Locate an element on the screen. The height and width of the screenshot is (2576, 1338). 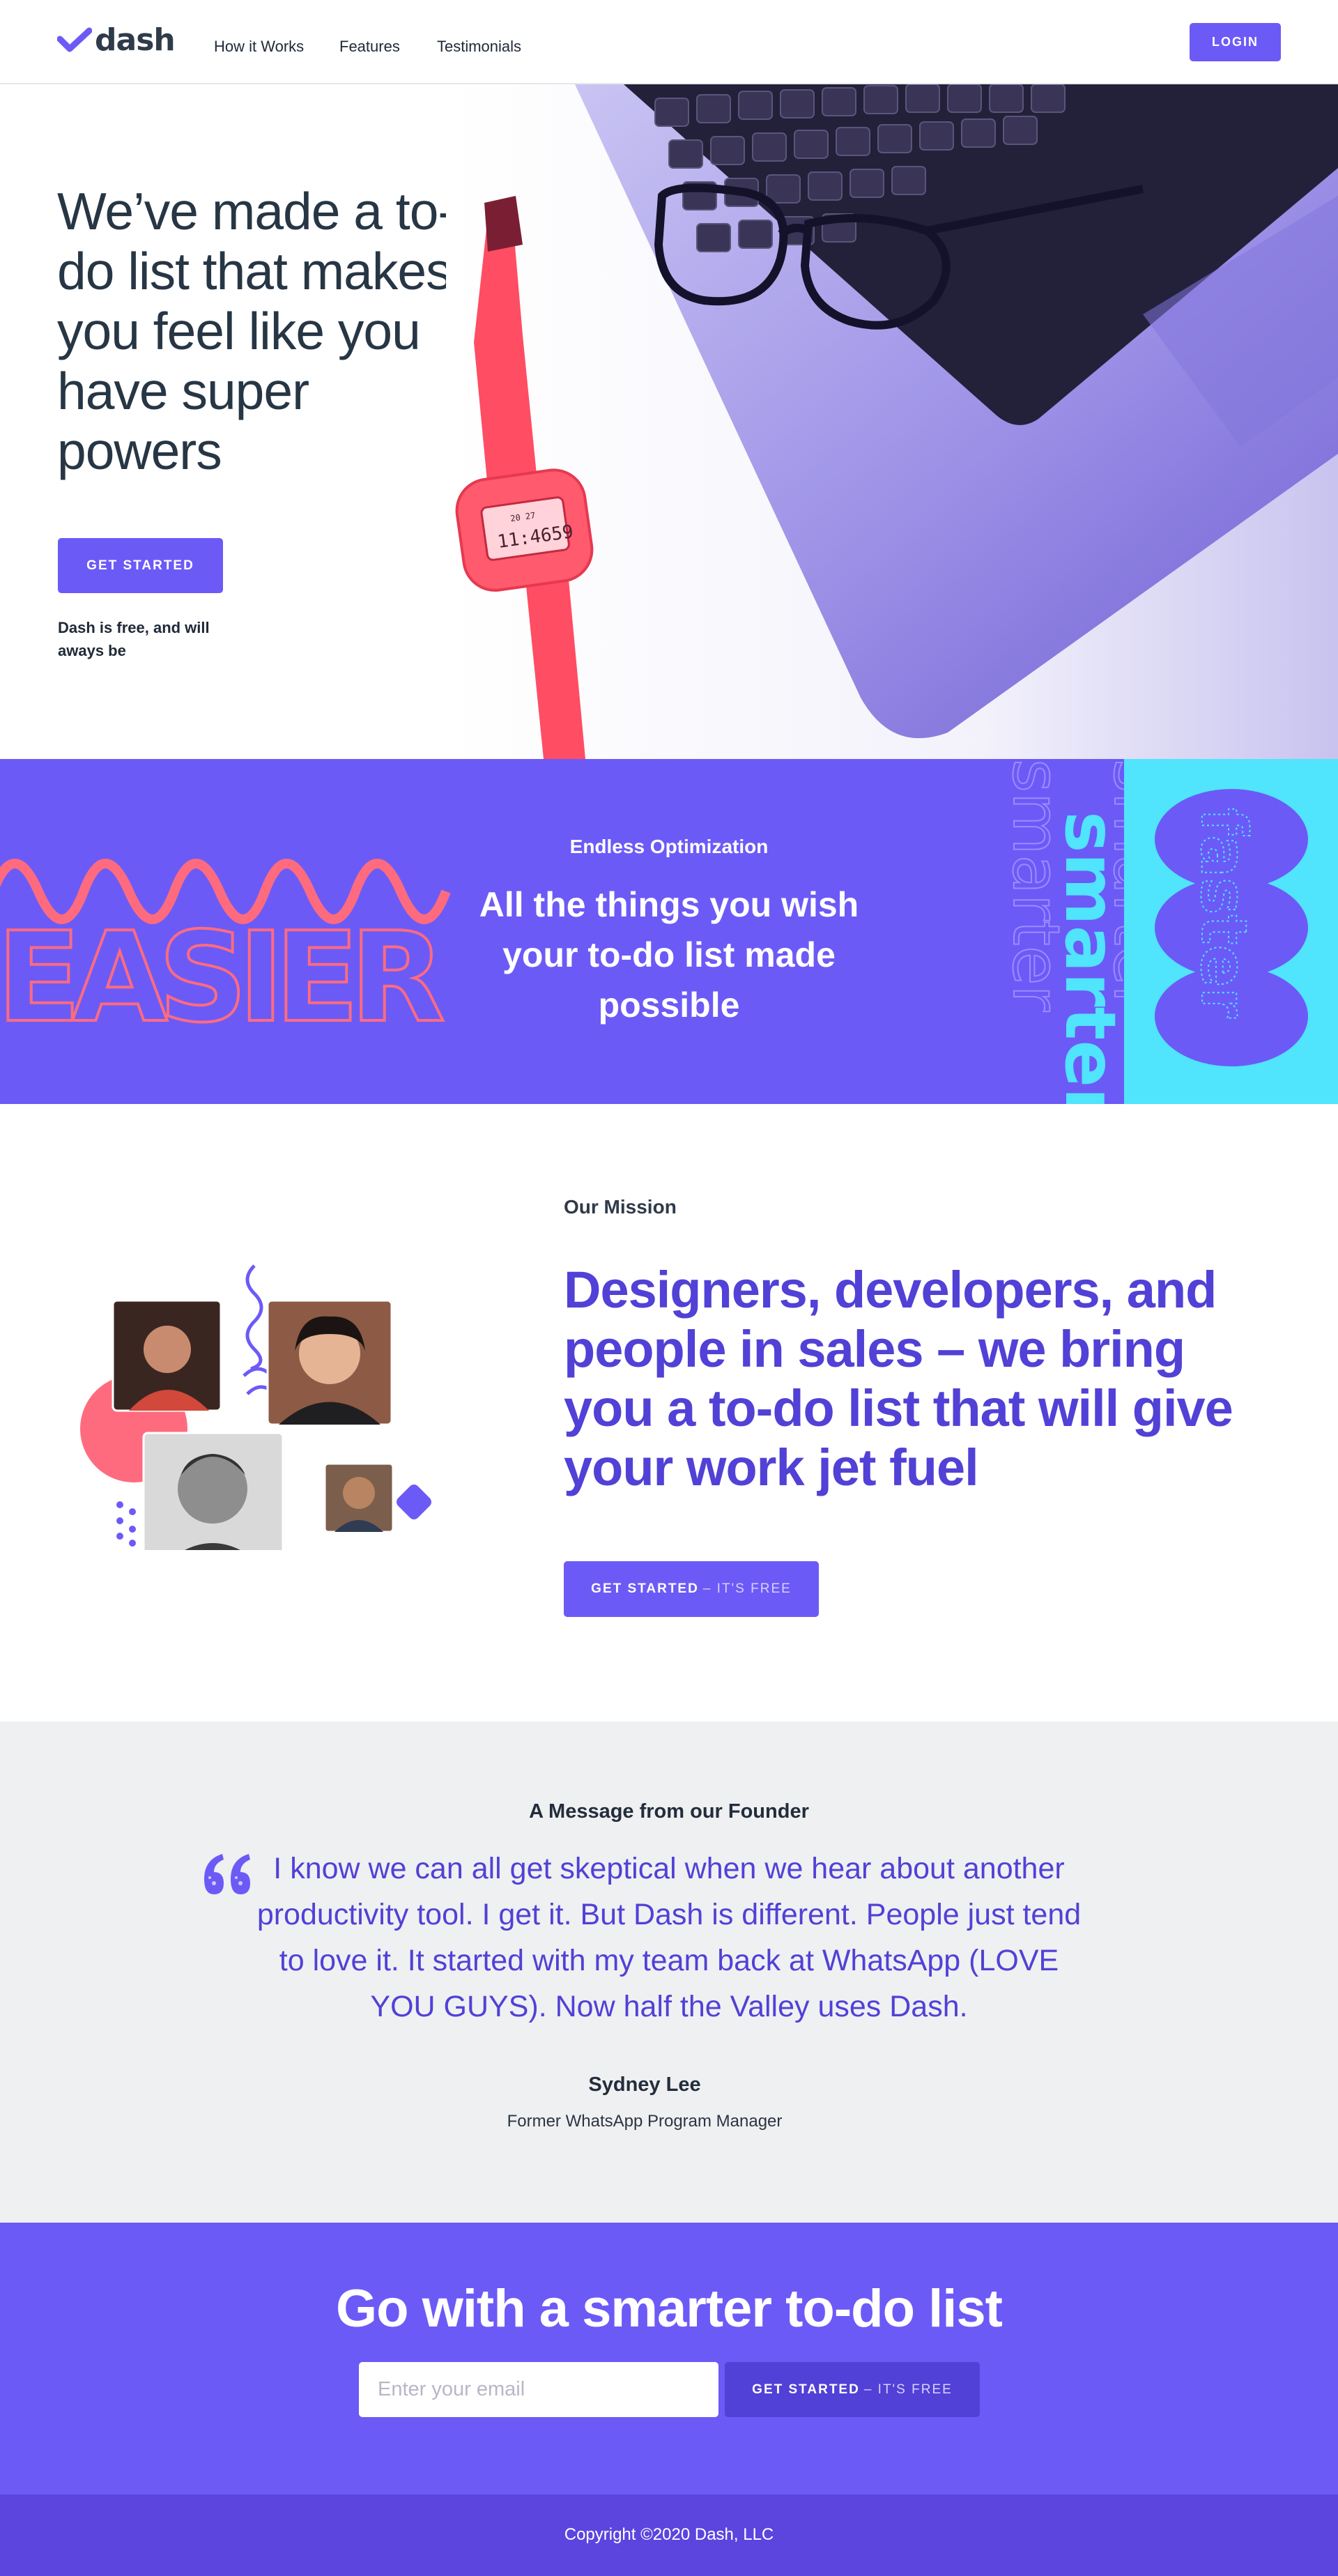
quote-icon is located at coordinates (227, 1874).